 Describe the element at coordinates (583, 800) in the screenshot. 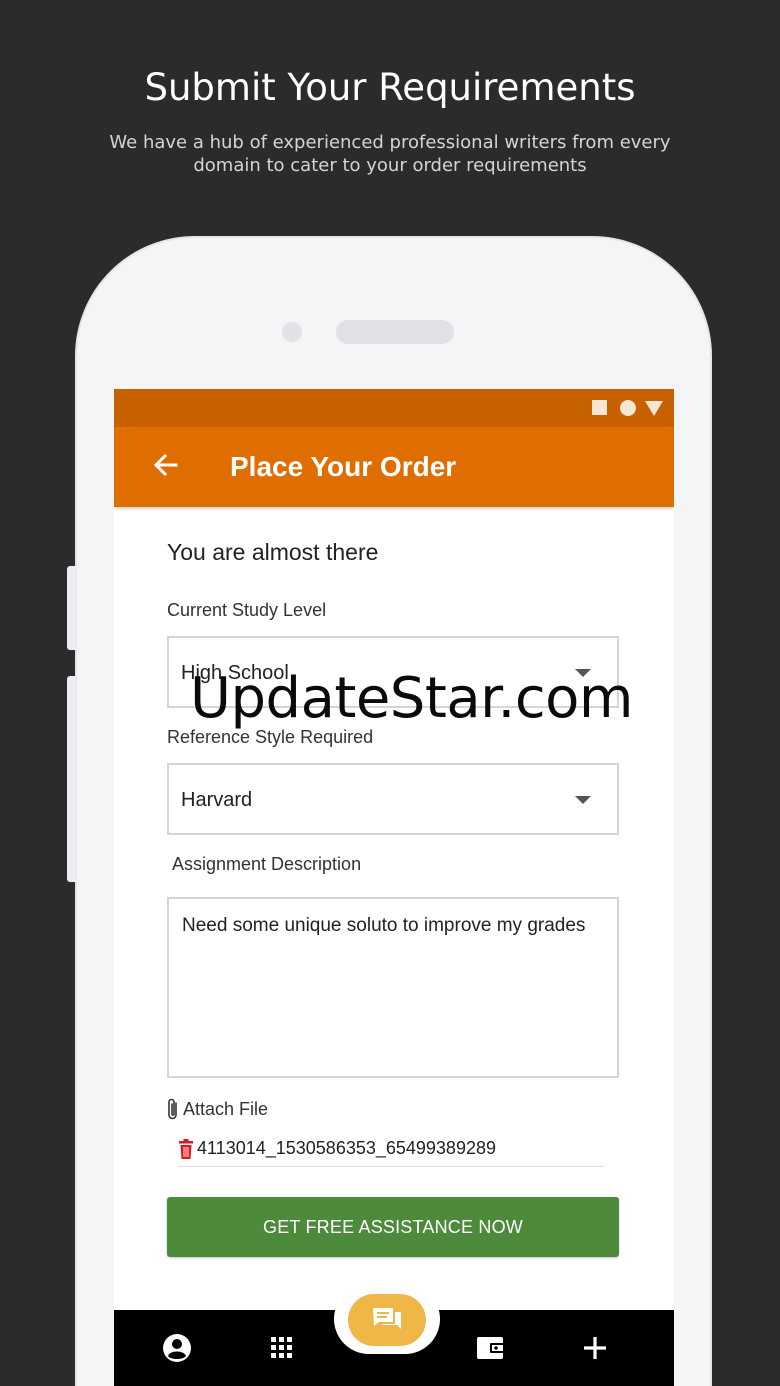

I see `dropdown-caret-icon` at that location.